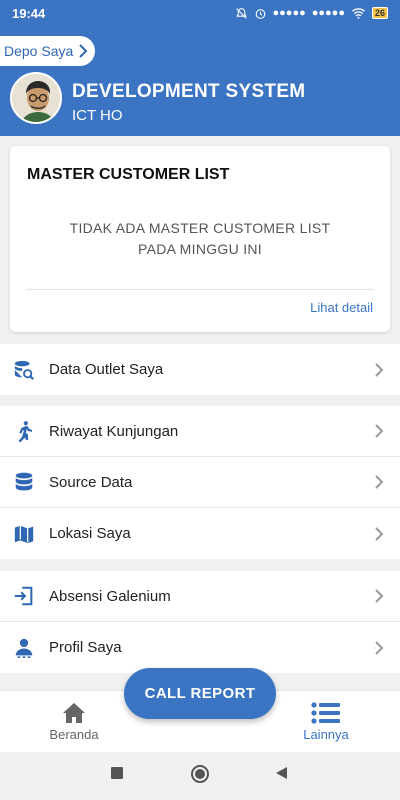 This screenshot has width=400, height=800. I want to click on menu-item-lokasi-saya: Lokasi Saya, so click(200, 533).